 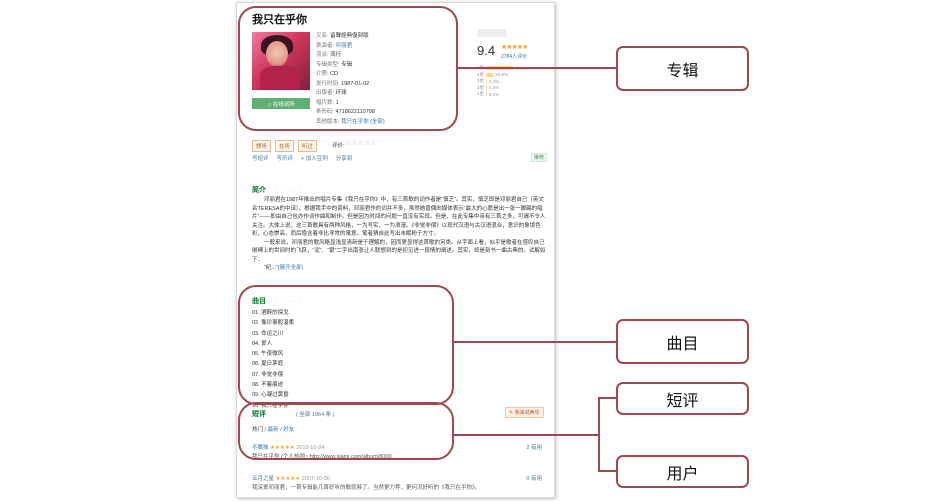 I want to click on album-highlight-oval, so click(x=348, y=68).